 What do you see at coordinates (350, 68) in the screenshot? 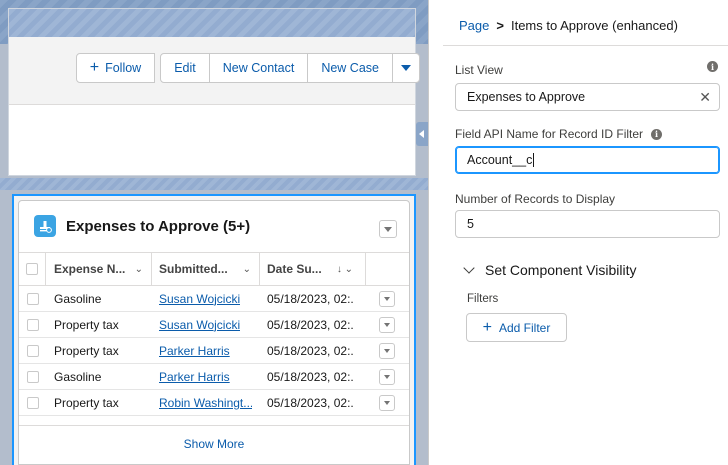
I see `new-case-button: New Case` at bounding box center [350, 68].